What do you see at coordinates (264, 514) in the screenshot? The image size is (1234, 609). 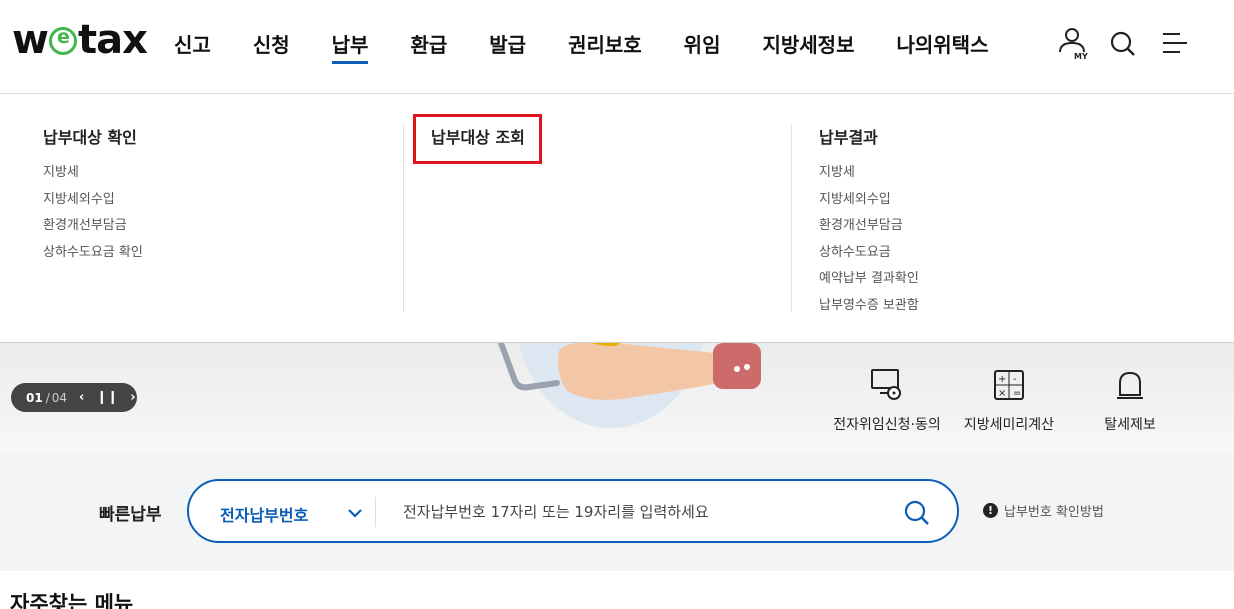 I see `payment-type-select: 전자납부번호` at bounding box center [264, 514].